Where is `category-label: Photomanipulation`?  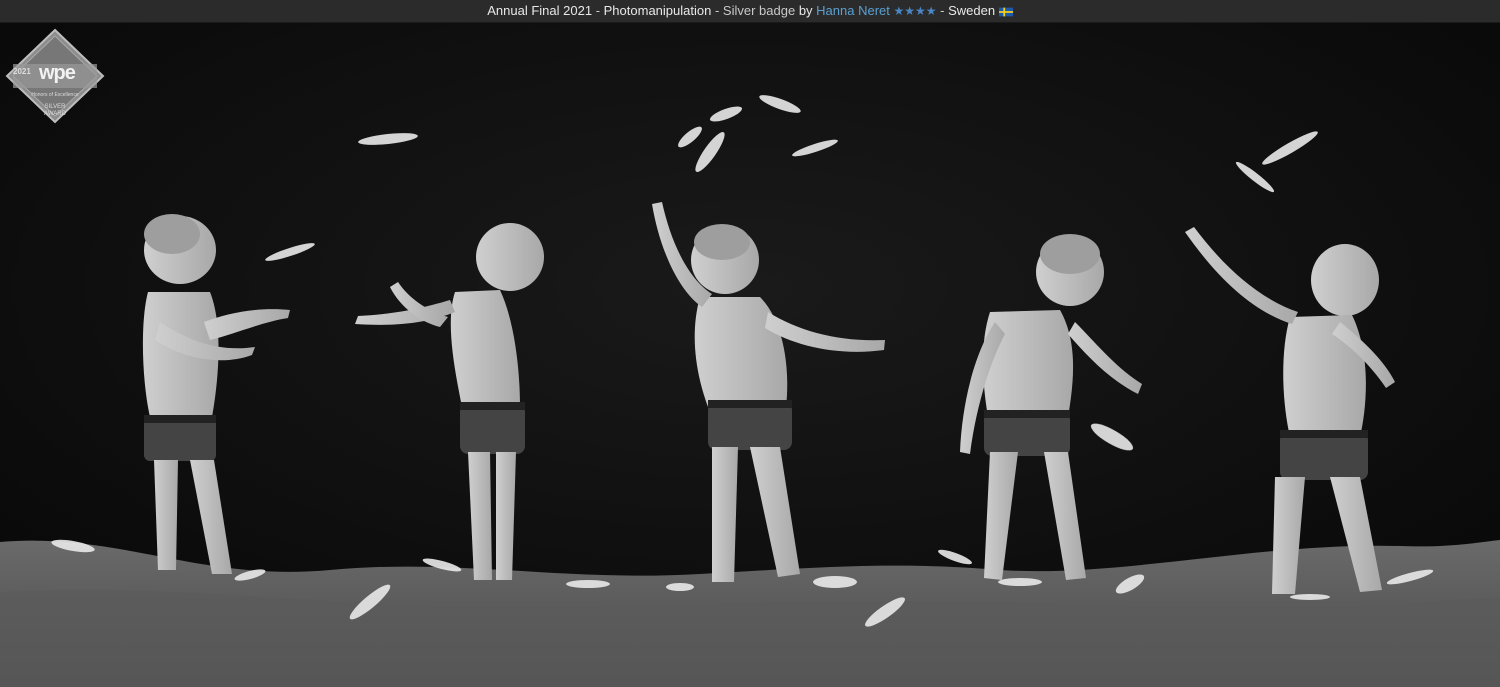
category-label: Photomanipulation is located at coordinates (657, 10).